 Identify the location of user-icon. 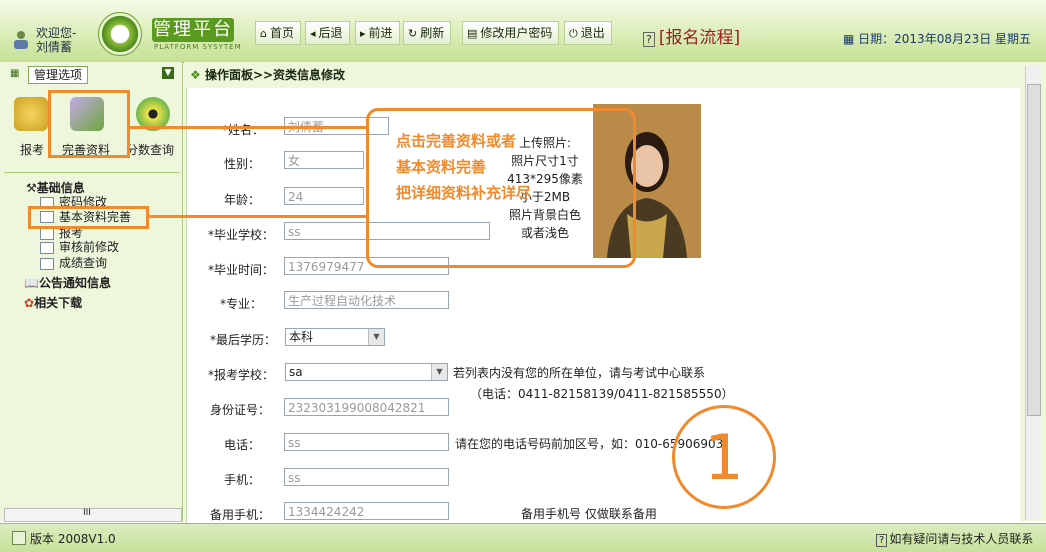
(21, 40).